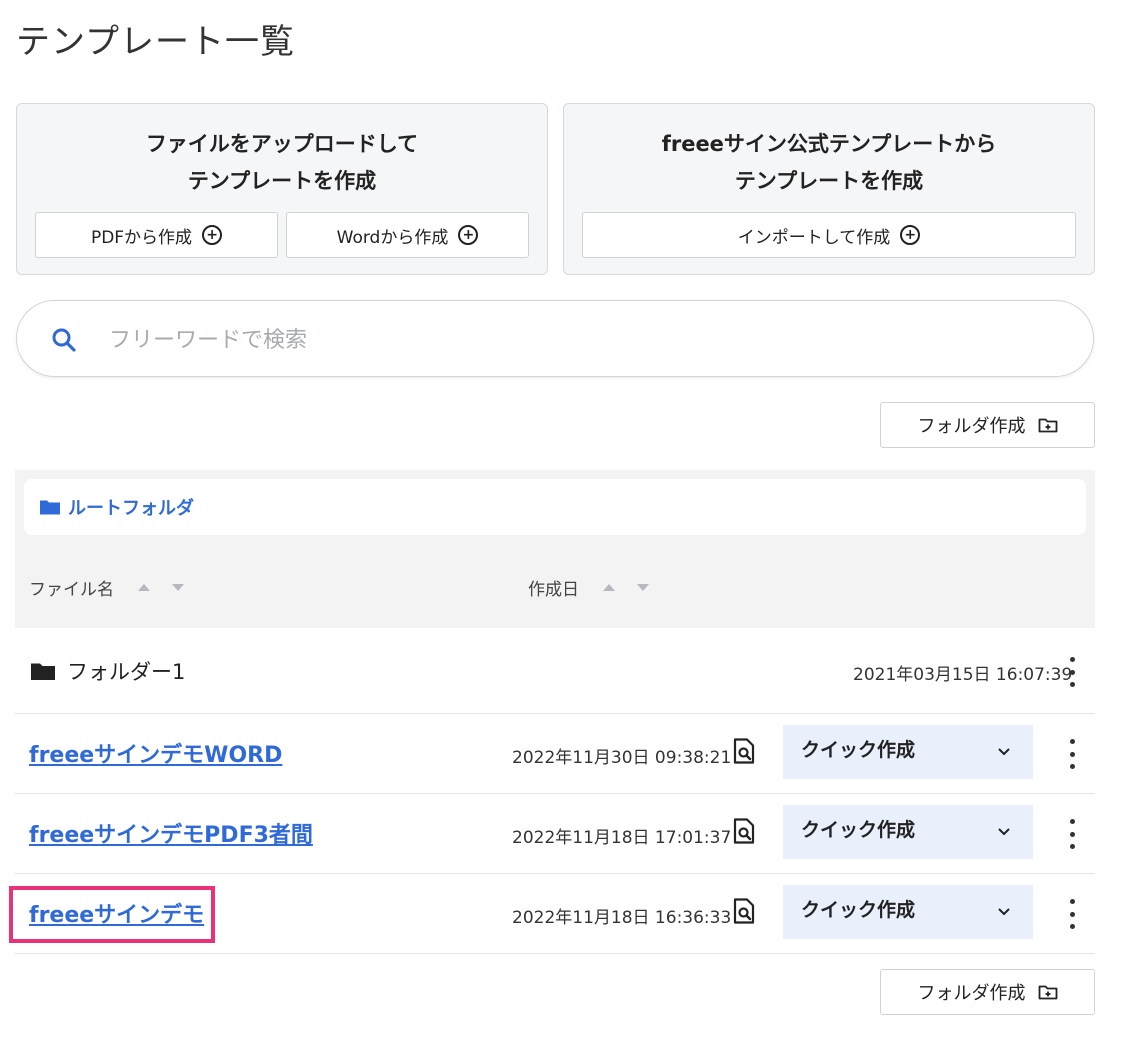 The image size is (1124, 1047). What do you see at coordinates (131, 508) in the screenshot?
I see `breadcrumb-root-label: ルートフォルダ` at bounding box center [131, 508].